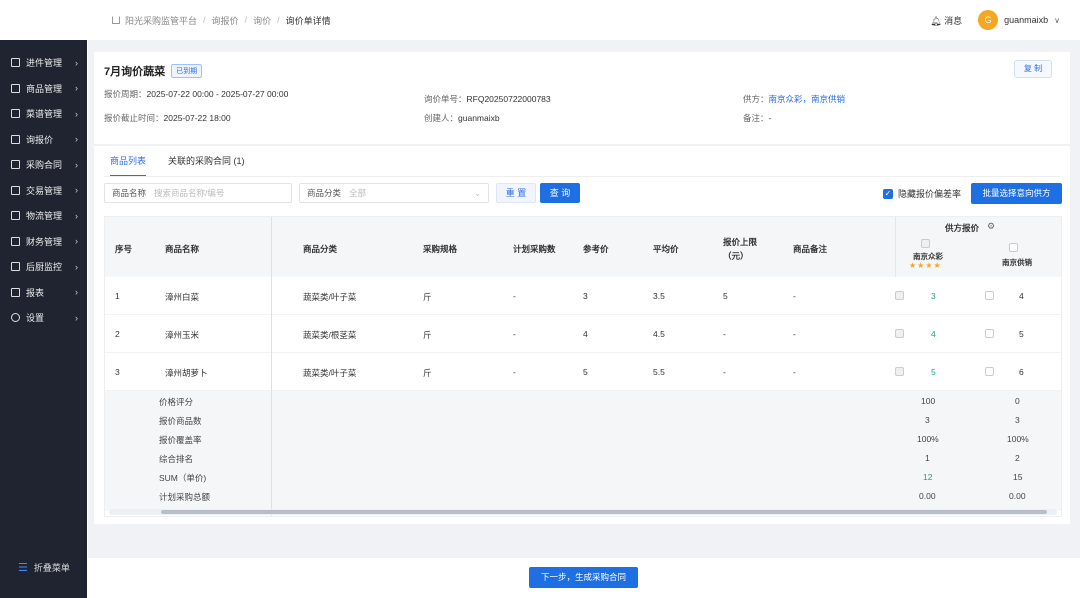 Image resolution: width=1080 pixels, height=598 pixels. Describe the element at coordinates (116, 20) in the screenshot. I see `home-icon` at that location.